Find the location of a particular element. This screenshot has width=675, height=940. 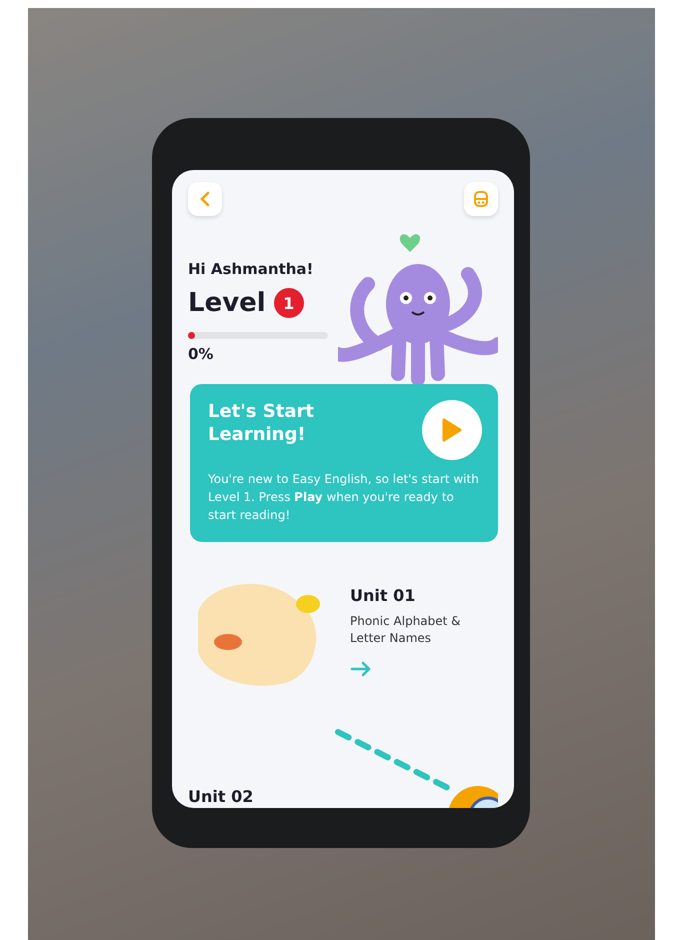

chevron-left-icon is located at coordinates (205, 199).